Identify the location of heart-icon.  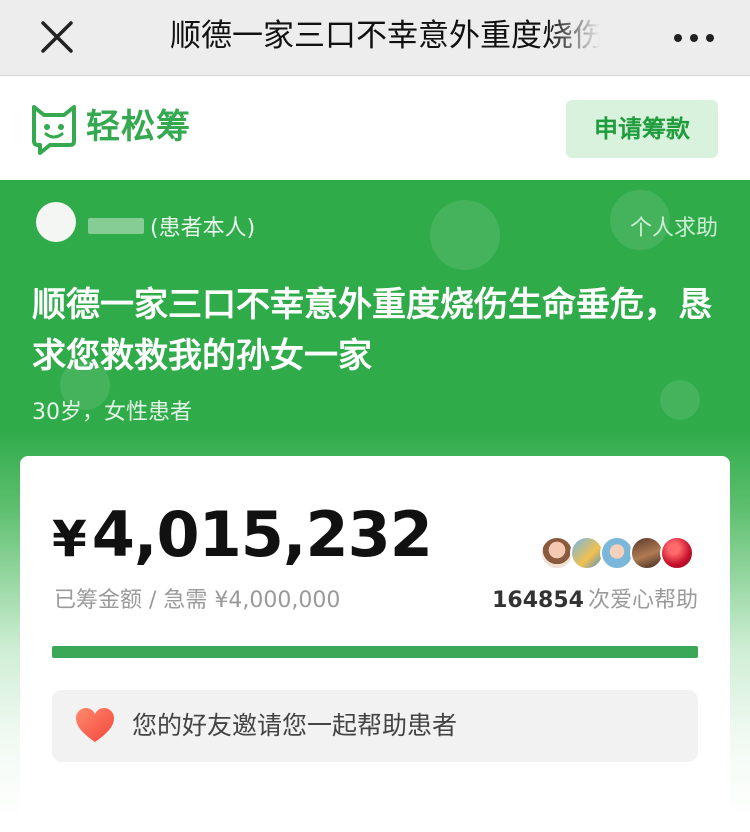
(95, 725).